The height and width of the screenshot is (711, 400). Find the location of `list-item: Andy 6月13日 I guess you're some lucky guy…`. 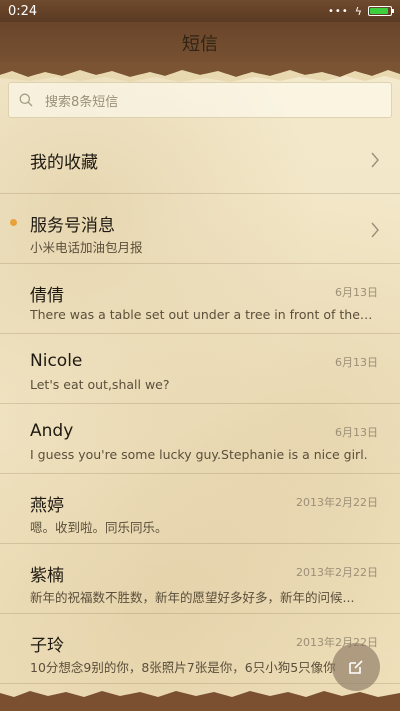

list-item: Andy 6月13日 I guess you're some lucky guy… is located at coordinates (200, 439).